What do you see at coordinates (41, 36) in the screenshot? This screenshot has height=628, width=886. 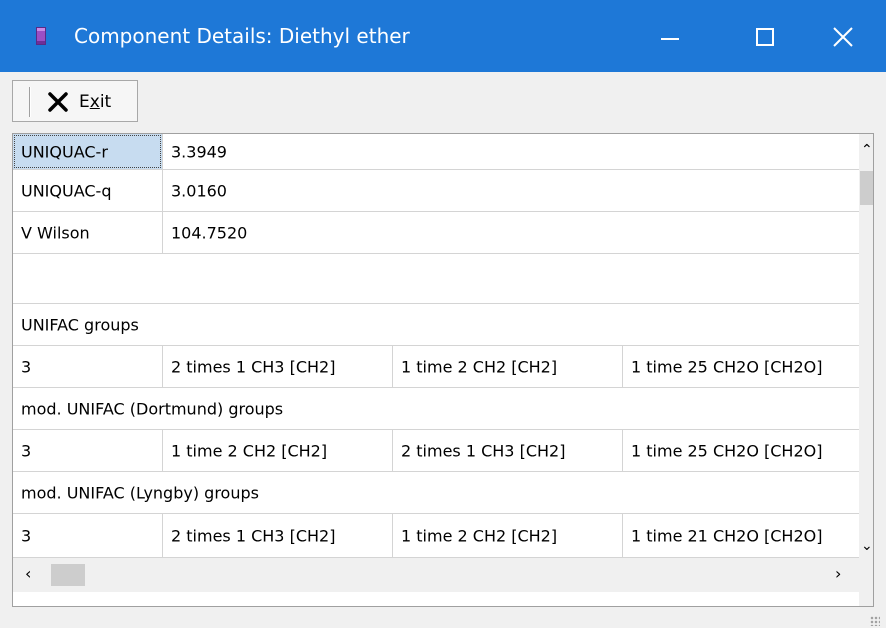 I see `app-icon` at bounding box center [41, 36].